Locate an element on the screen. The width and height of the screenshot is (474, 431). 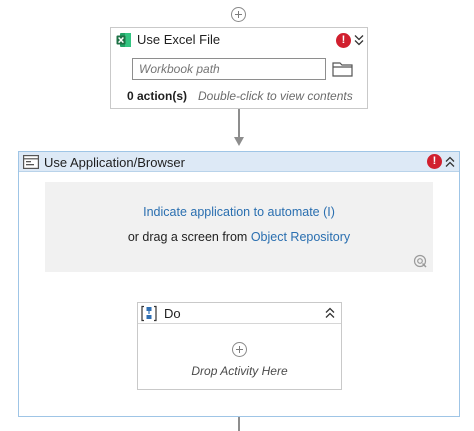
application-window-icon is located at coordinates (31, 162).